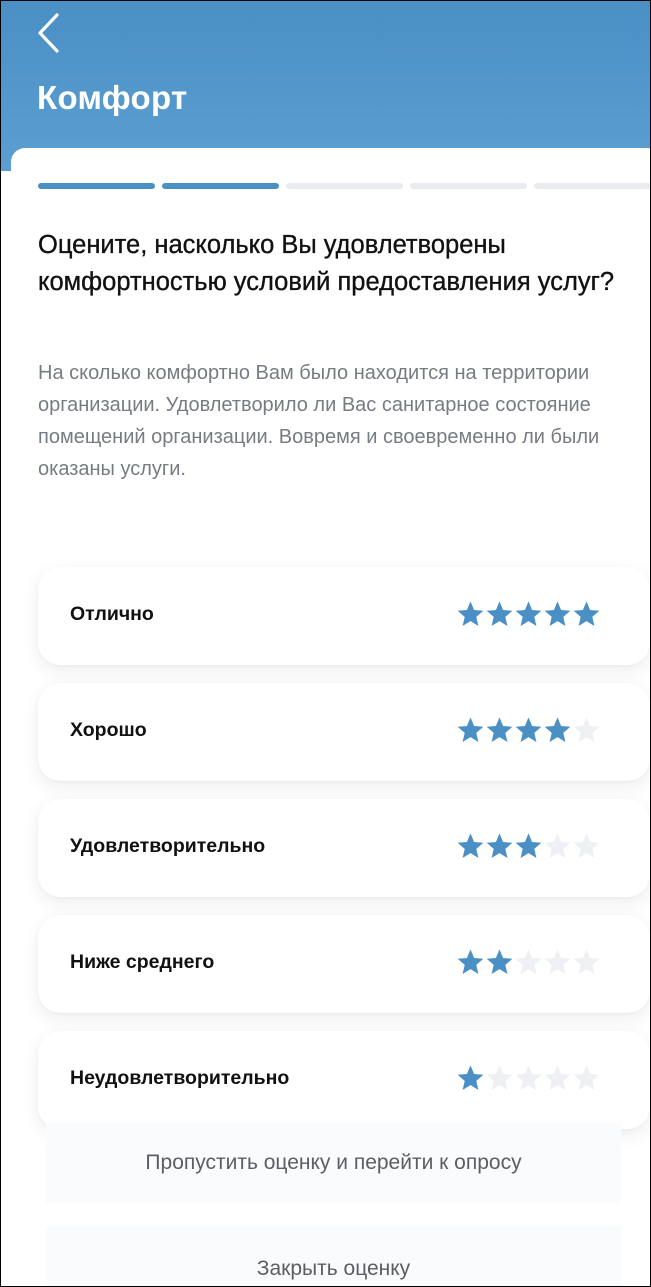  I want to click on skip-rating-label: Пропустить оценку и перейти к опросу, so click(333, 1162).